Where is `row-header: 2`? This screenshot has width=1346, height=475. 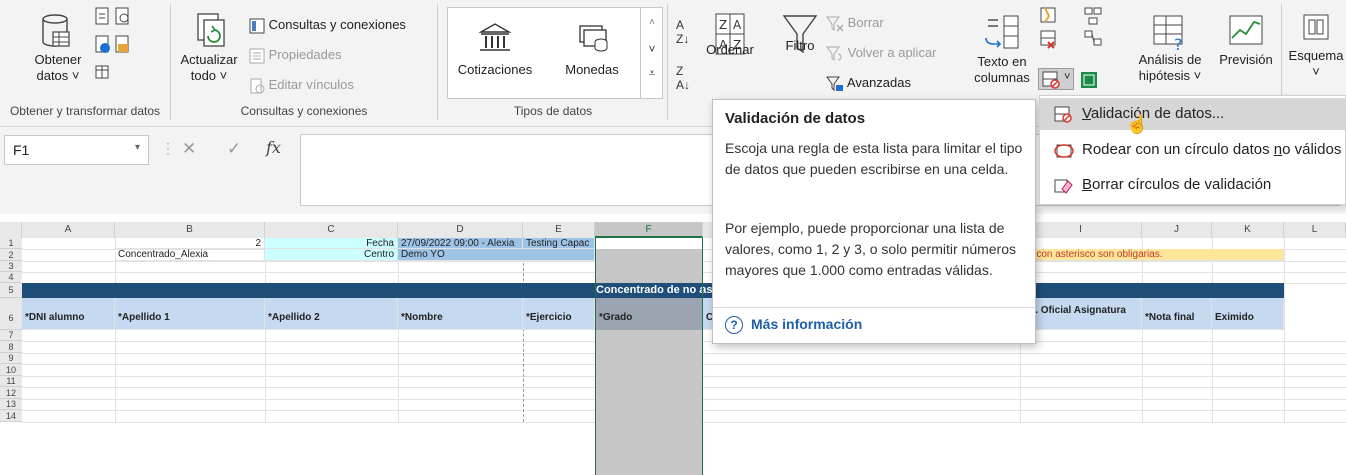
row-header: 2 is located at coordinates (11, 255).